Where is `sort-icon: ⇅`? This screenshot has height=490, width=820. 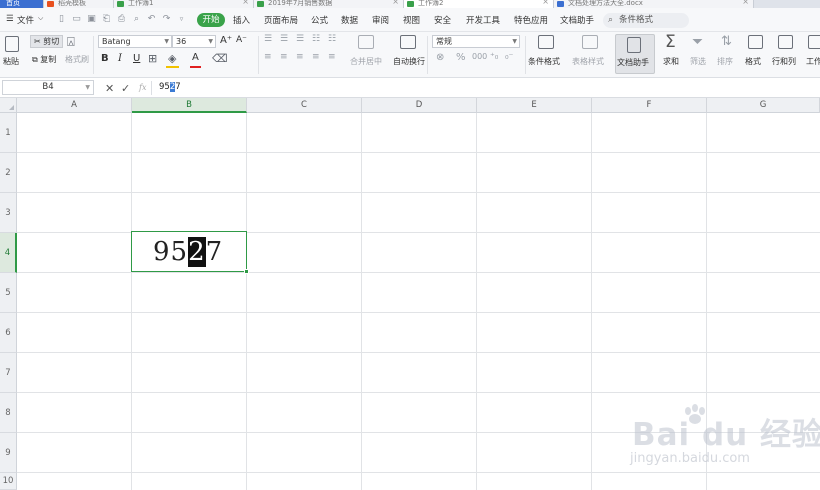 sort-icon: ⇅ is located at coordinates (726, 41).